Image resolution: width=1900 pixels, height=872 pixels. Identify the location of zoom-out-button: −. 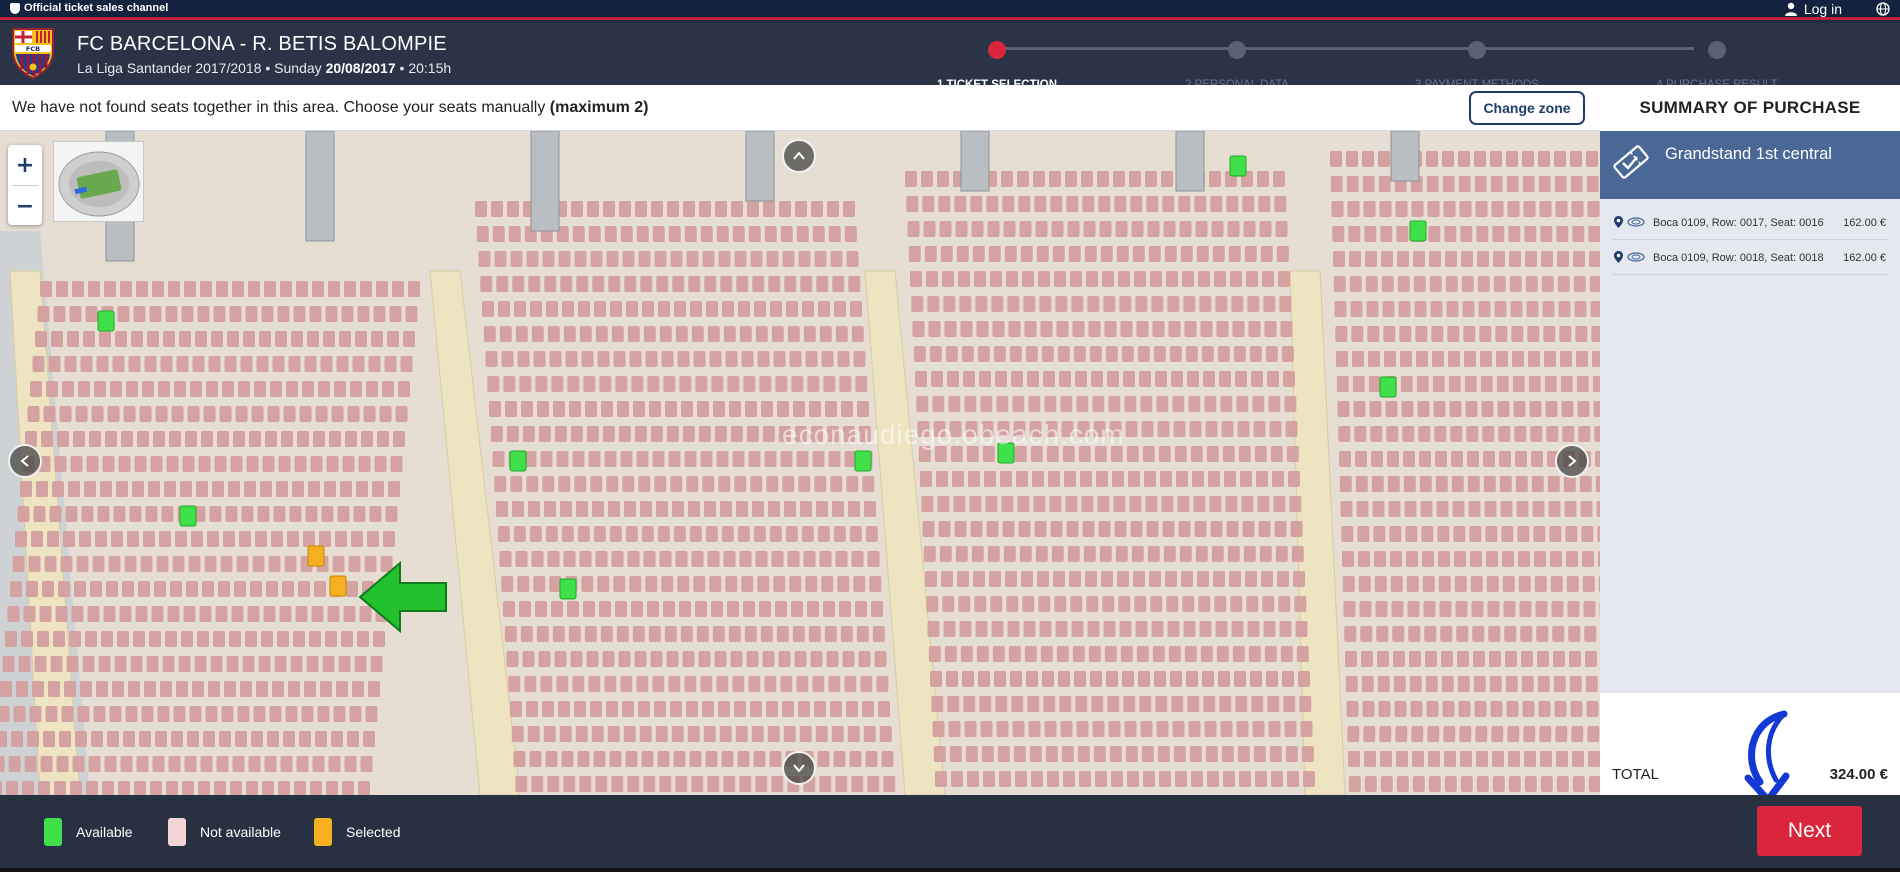
(25, 206).